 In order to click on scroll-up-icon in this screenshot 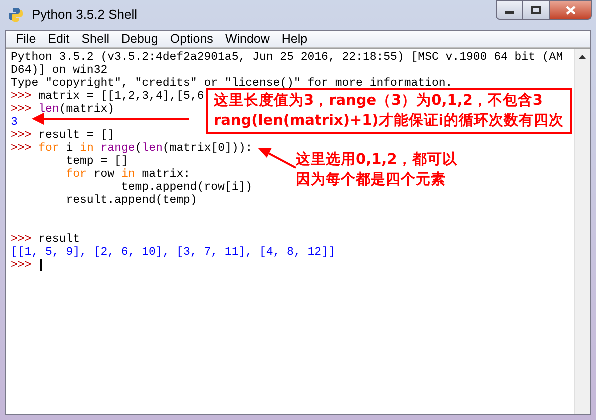, I will do `click(582, 57)`.